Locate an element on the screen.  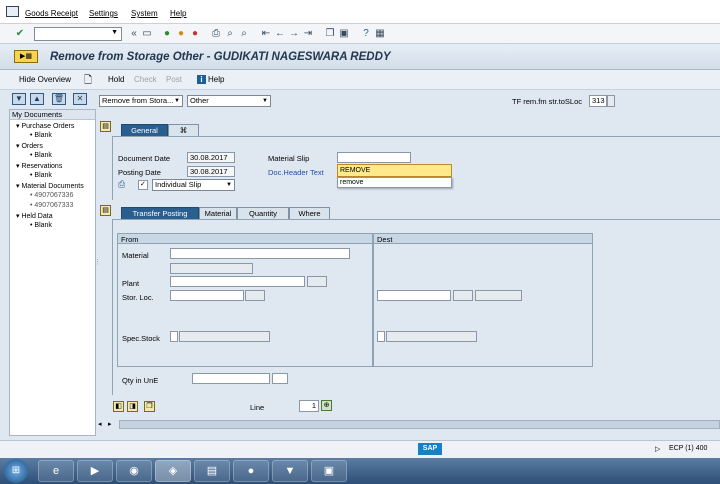
tree-node-reservations: ▾ Reservations is located at coordinates (39, 166).